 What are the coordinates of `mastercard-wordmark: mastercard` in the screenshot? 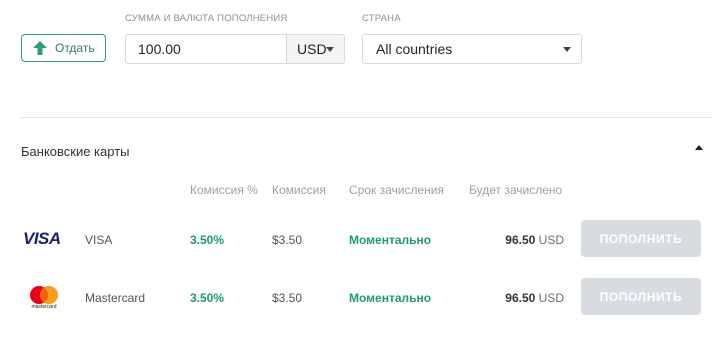 It's located at (44, 307).